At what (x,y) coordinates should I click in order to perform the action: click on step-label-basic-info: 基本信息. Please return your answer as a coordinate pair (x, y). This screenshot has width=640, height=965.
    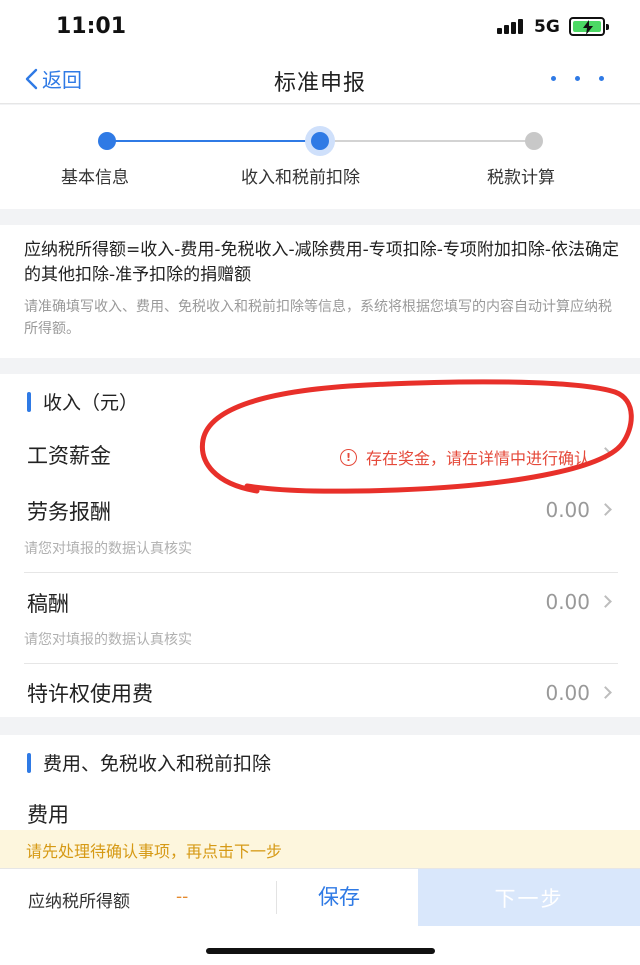
    Looking at the image, I should click on (95, 178).